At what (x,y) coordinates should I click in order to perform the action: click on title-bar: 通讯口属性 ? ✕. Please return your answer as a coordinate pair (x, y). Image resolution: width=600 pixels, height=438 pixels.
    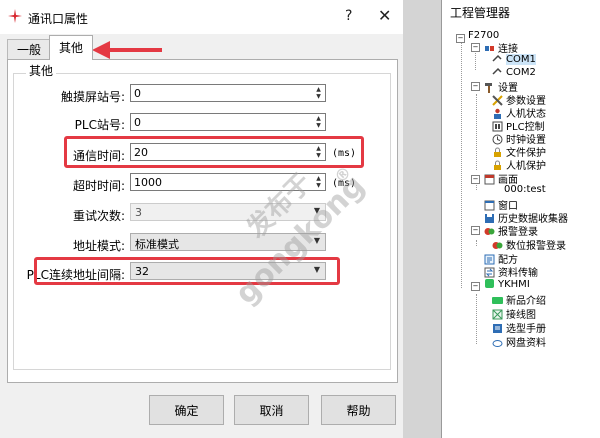
    Looking at the image, I should click on (201, 17).